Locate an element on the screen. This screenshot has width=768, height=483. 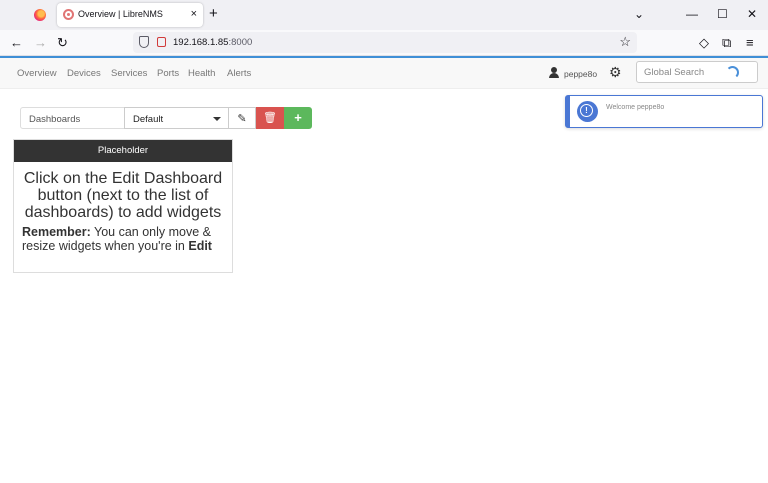
info-icon is located at coordinates (587, 111).